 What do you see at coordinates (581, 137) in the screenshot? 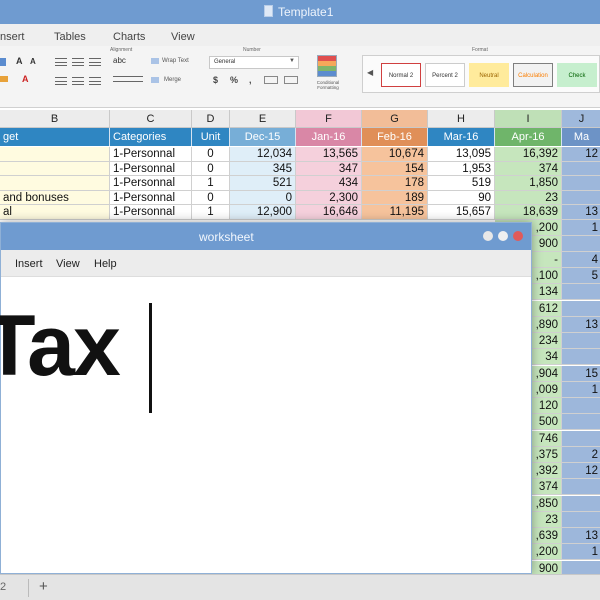
I see `header-cell: Ma` at bounding box center [581, 137].